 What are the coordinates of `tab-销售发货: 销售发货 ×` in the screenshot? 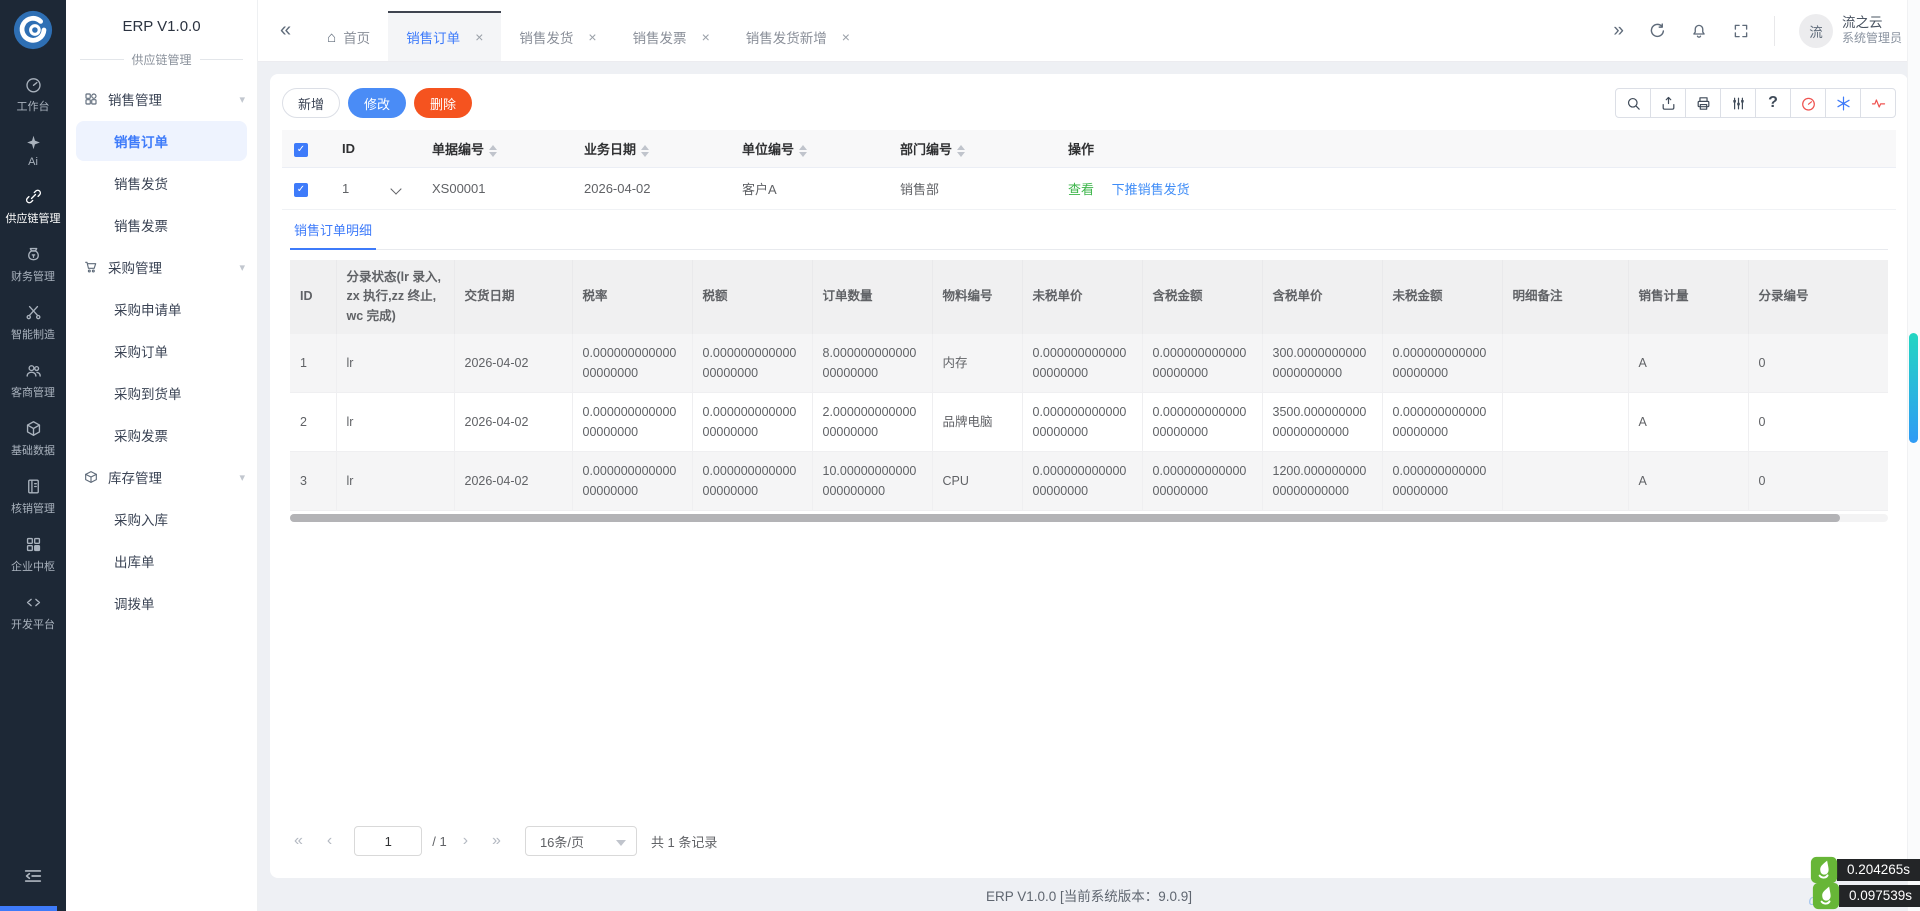 It's located at (557, 36).